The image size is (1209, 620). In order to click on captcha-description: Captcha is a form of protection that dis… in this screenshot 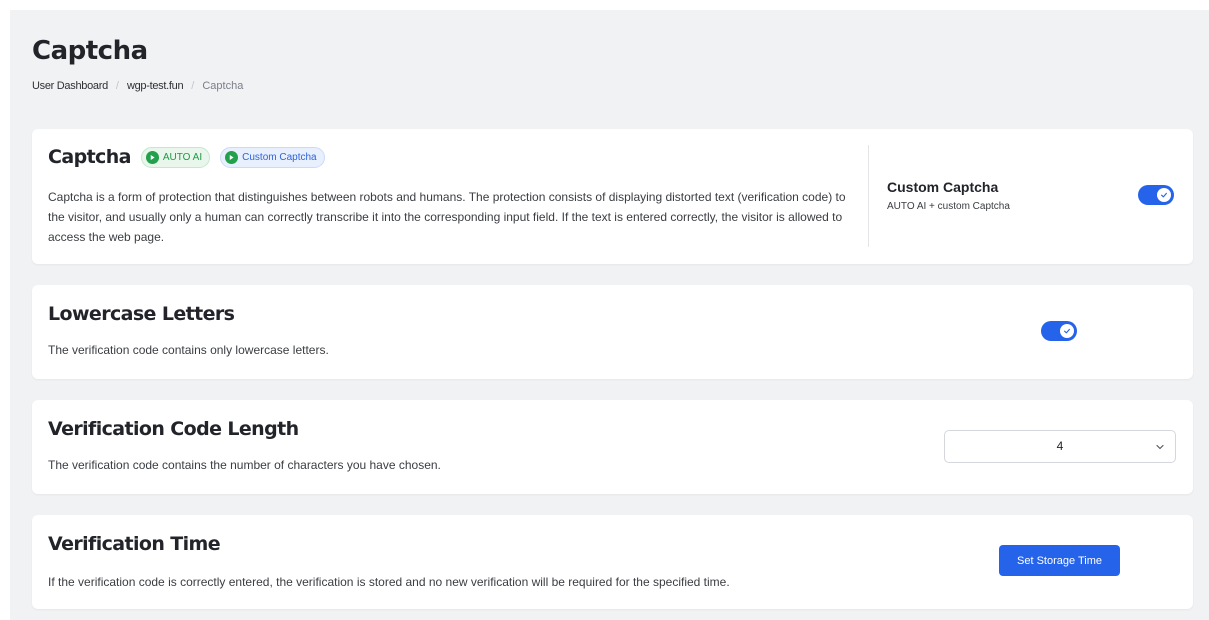, I will do `click(447, 217)`.